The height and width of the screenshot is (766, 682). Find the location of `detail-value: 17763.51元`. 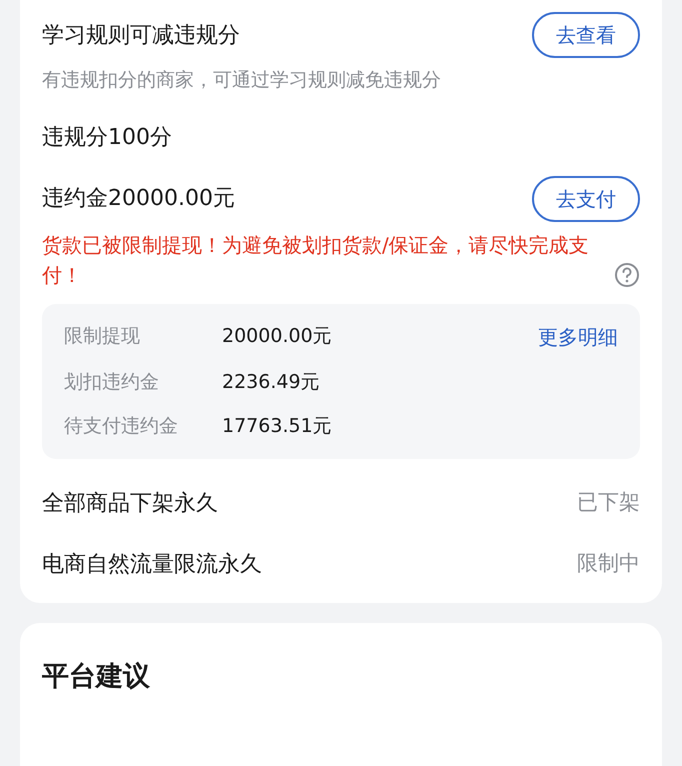

detail-value: 17763.51元 is located at coordinates (277, 426).